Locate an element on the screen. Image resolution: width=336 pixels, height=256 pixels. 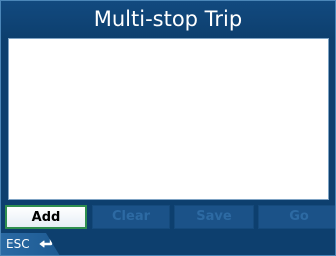
save-button: Save is located at coordinates (214, 217).